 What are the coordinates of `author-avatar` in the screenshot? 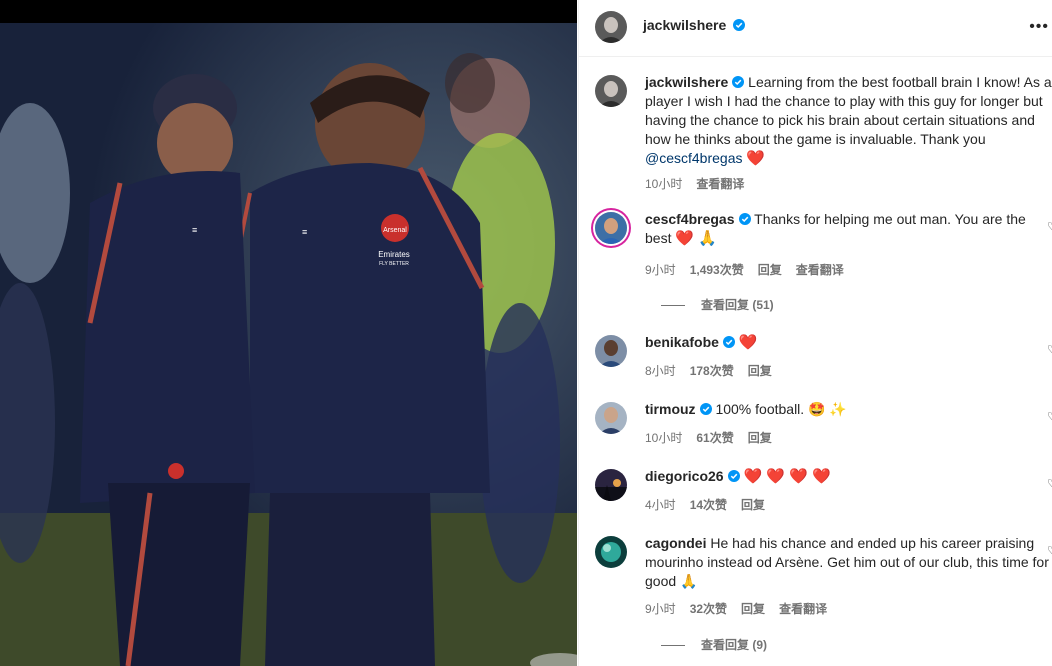 It's located at (611, 27).